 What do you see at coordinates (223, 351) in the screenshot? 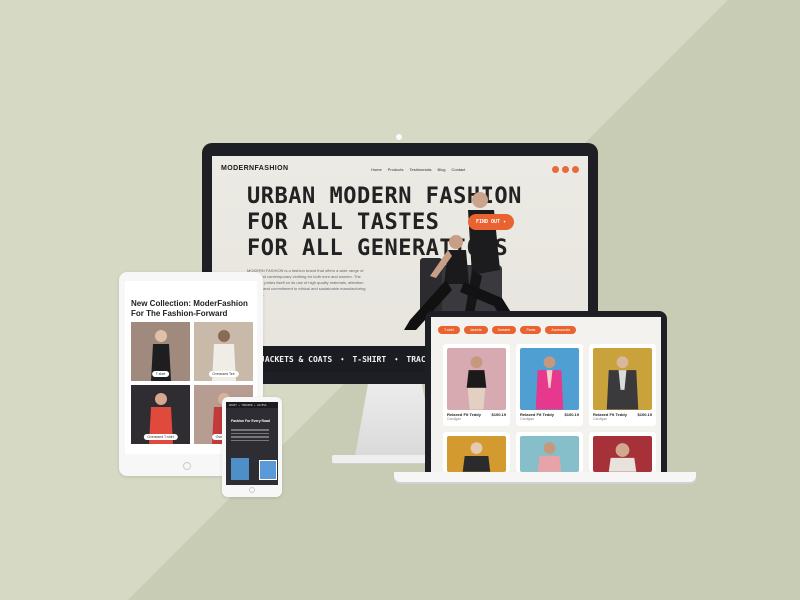
I see `collection-tile: Oversized Tee` at bounding box center [223, 351].